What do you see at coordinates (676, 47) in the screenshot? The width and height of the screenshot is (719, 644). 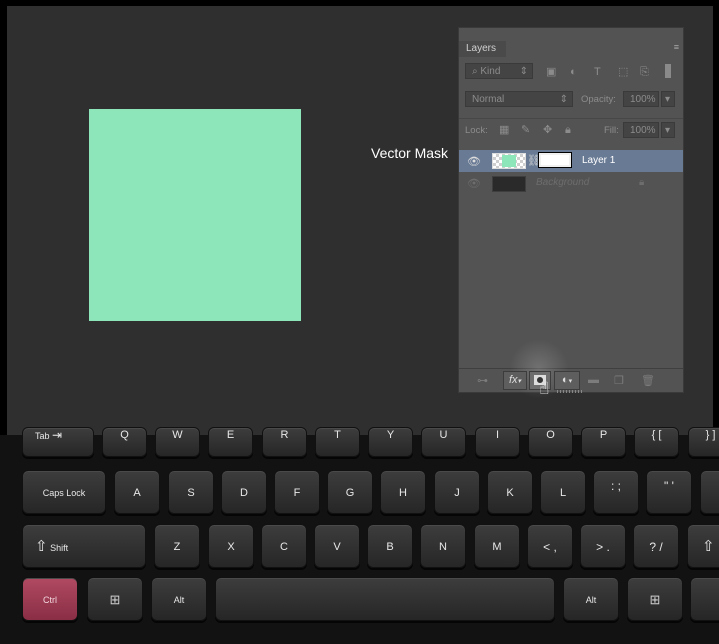 I see `panel-menu-icon: ≡` at bounding box center [676, 47].